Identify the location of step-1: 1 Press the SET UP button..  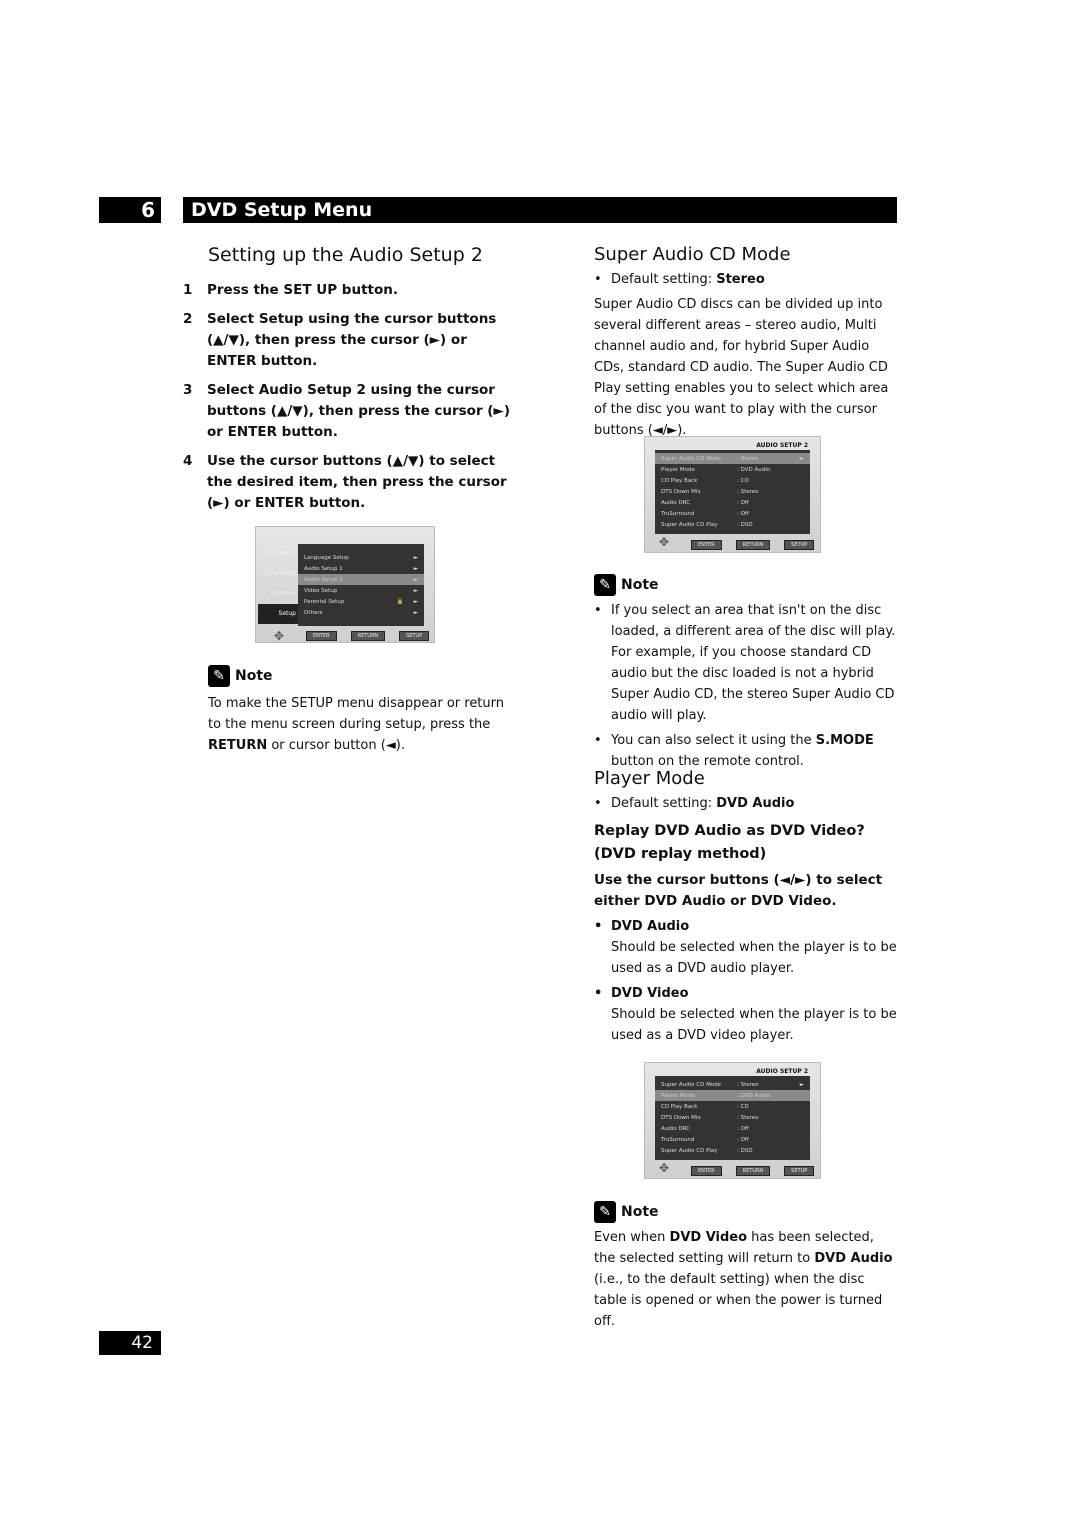
(348, 290).